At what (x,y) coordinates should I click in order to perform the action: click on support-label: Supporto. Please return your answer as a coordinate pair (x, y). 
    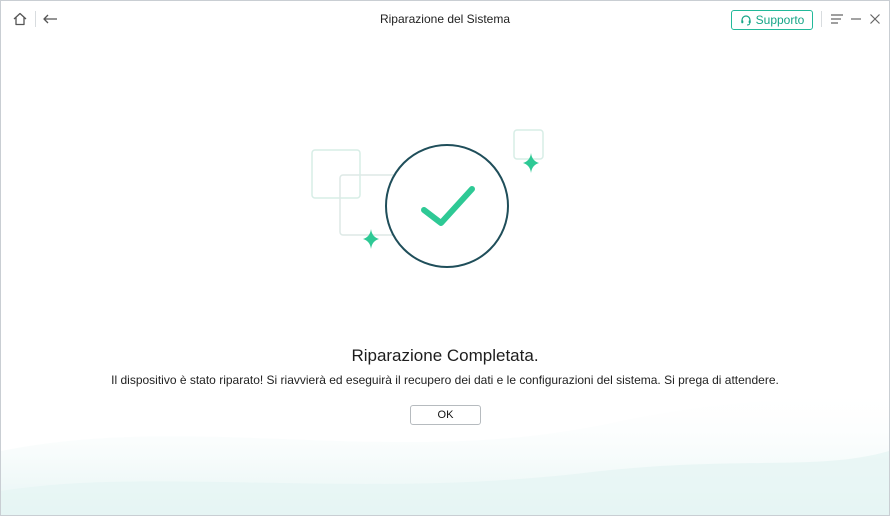
    Looking at the image, I should click on (780, 20).